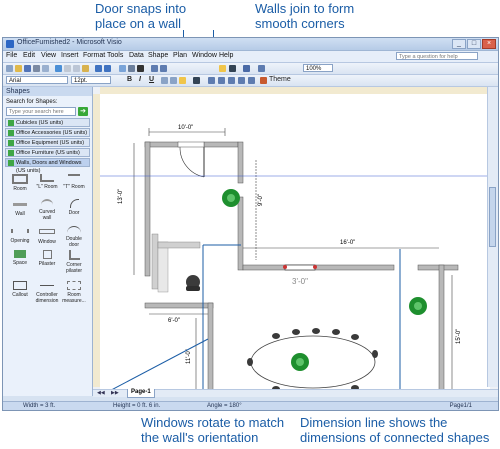 The width and height of the screenshot is (500, 449). I want to click on align-center-icon, so click(173, 80).